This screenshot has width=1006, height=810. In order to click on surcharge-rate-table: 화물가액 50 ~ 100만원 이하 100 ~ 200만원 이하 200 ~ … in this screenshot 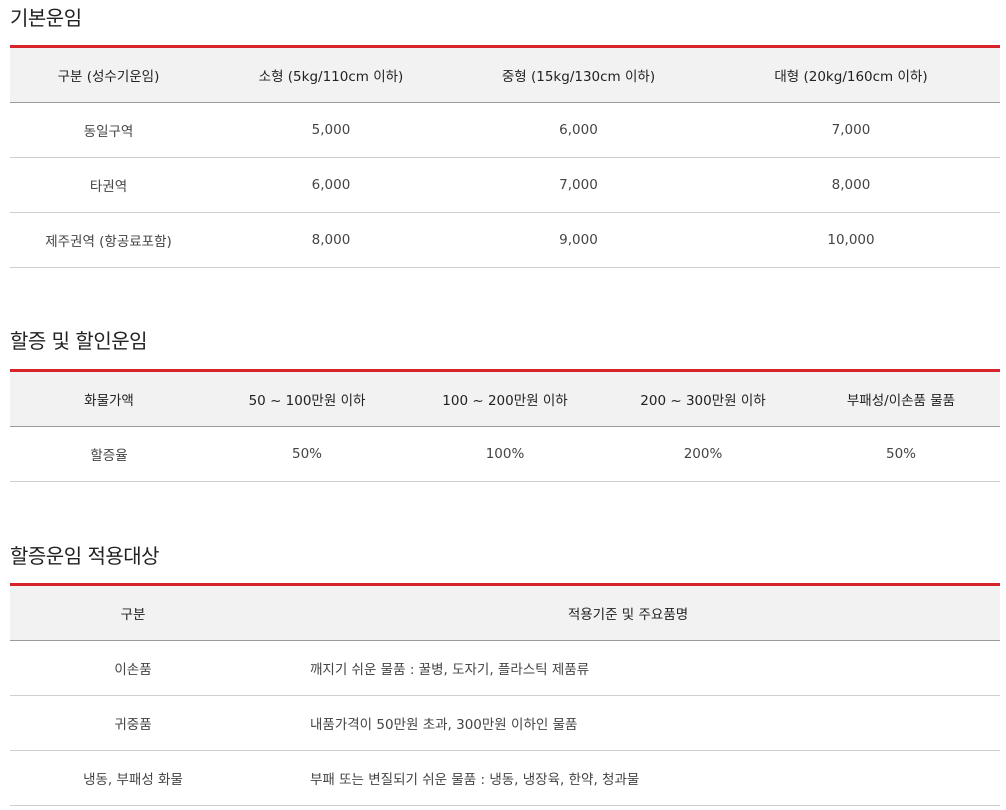, I will do `click(505, 425)`.